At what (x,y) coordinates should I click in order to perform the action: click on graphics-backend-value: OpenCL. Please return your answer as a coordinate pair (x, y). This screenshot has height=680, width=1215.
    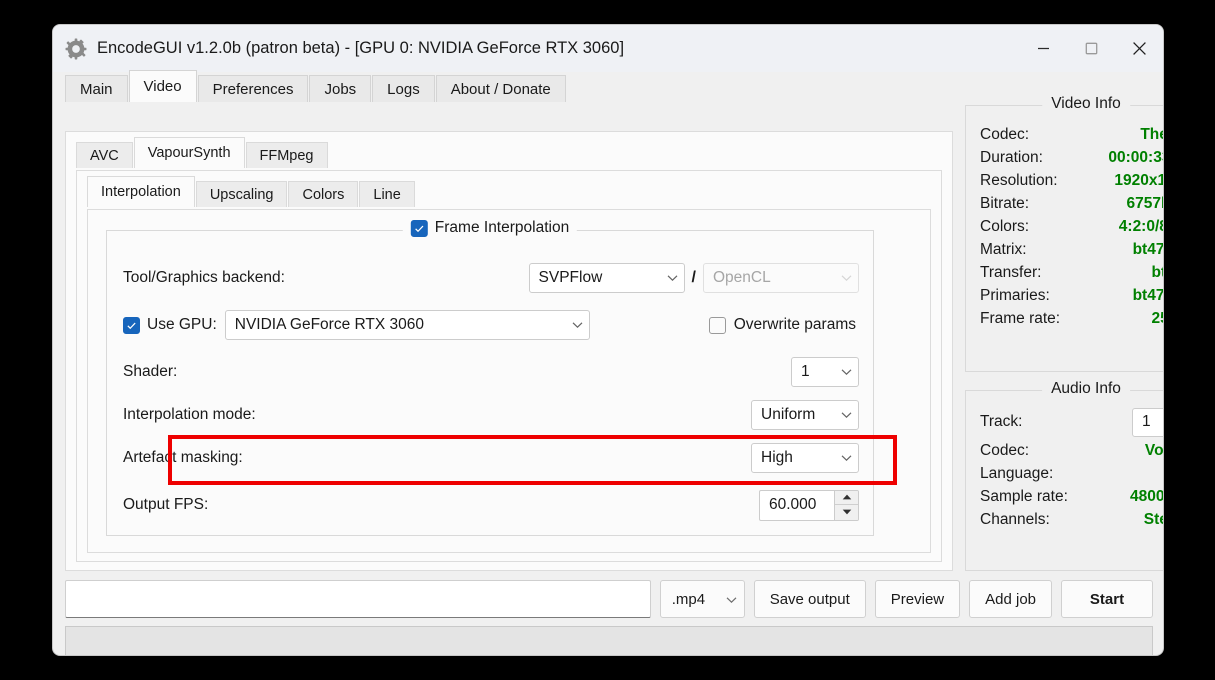
    Looking at the image, I should click on (742, 277).